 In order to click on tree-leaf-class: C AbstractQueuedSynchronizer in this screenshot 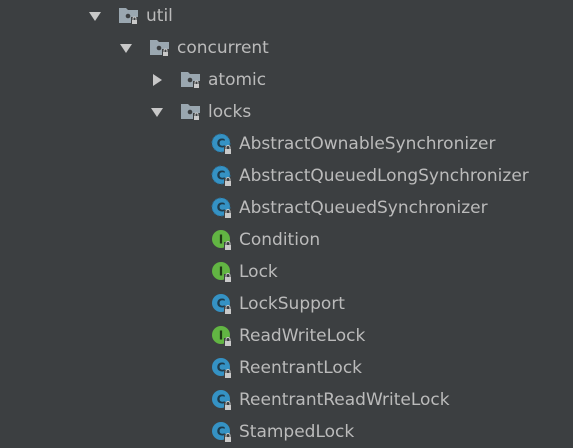, I will do `click(286, 208)`.